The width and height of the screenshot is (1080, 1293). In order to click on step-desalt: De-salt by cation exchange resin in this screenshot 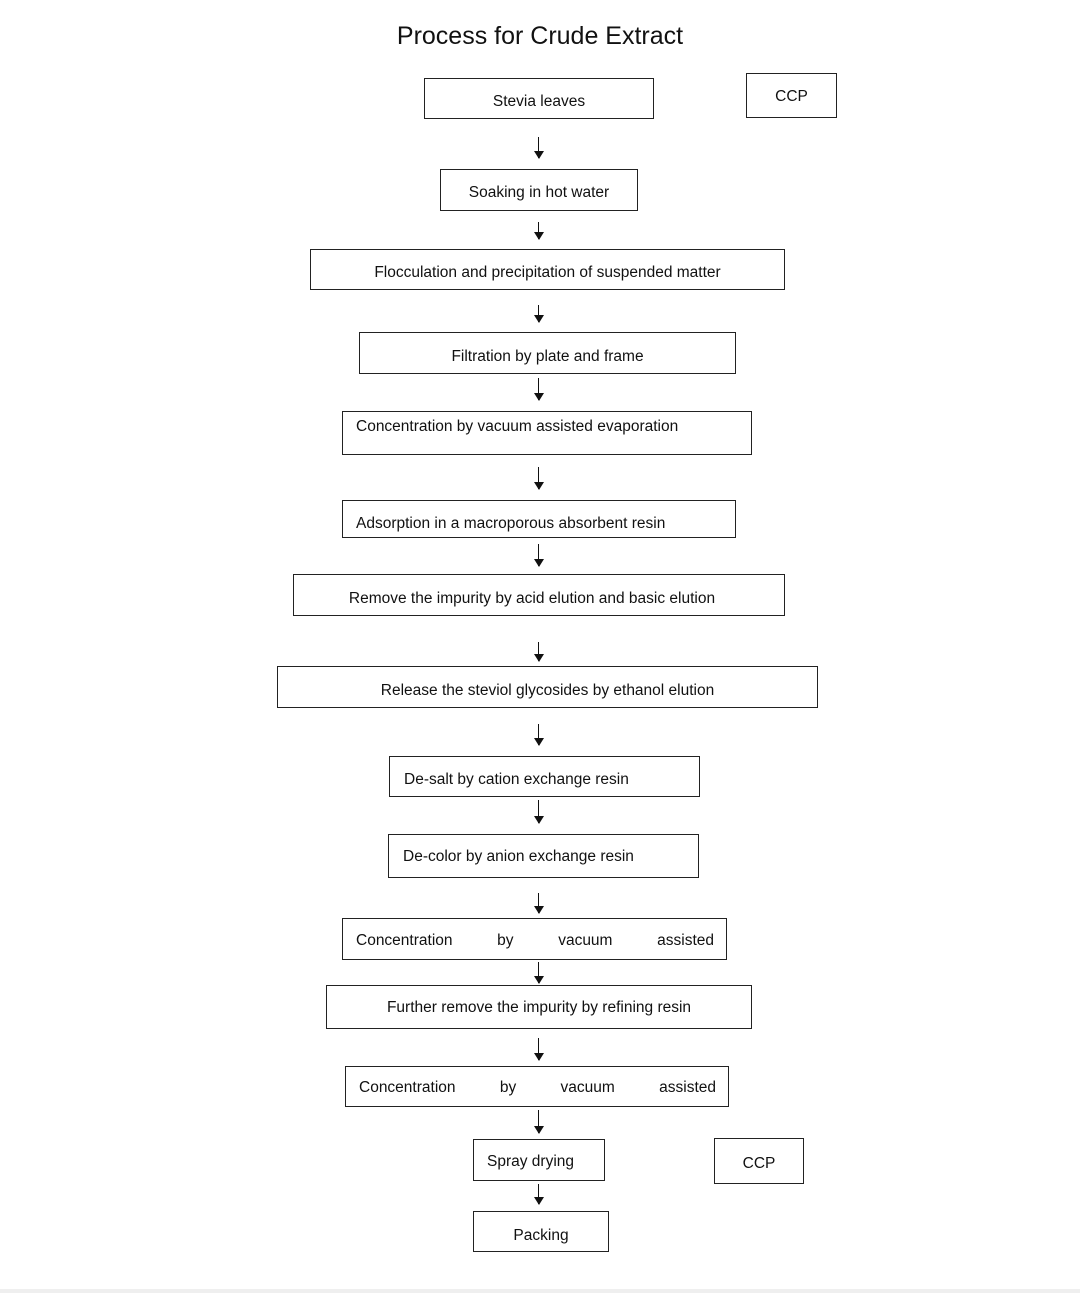, I will do `click(544, 776)`.